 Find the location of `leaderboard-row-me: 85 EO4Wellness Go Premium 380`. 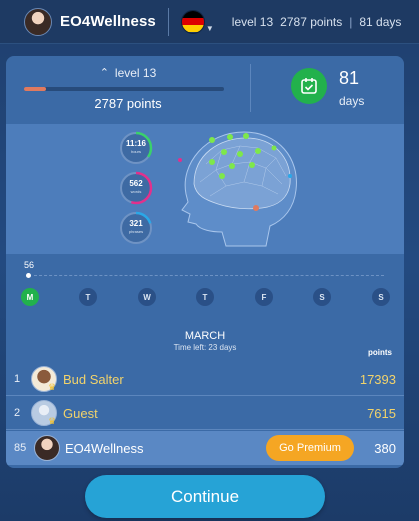

leaderboard-row-me: 85 EO4Wellness Go Premium 380 is located at coordinates (205, 448).